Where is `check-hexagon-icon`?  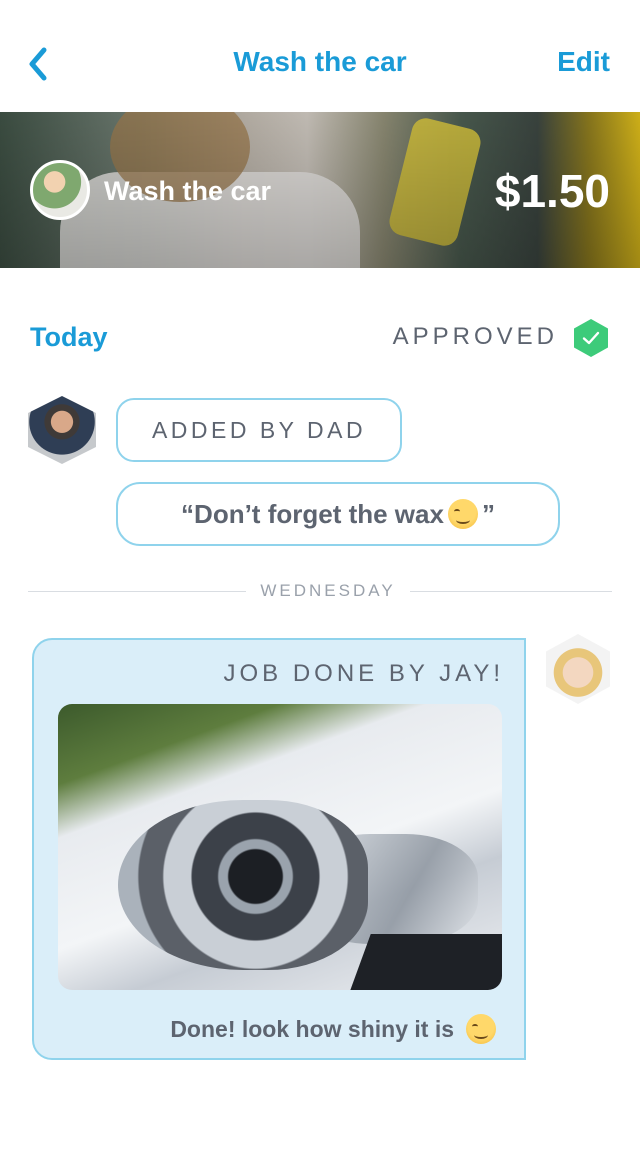
check-hexagon-icon is located at coordinates (591, 338).